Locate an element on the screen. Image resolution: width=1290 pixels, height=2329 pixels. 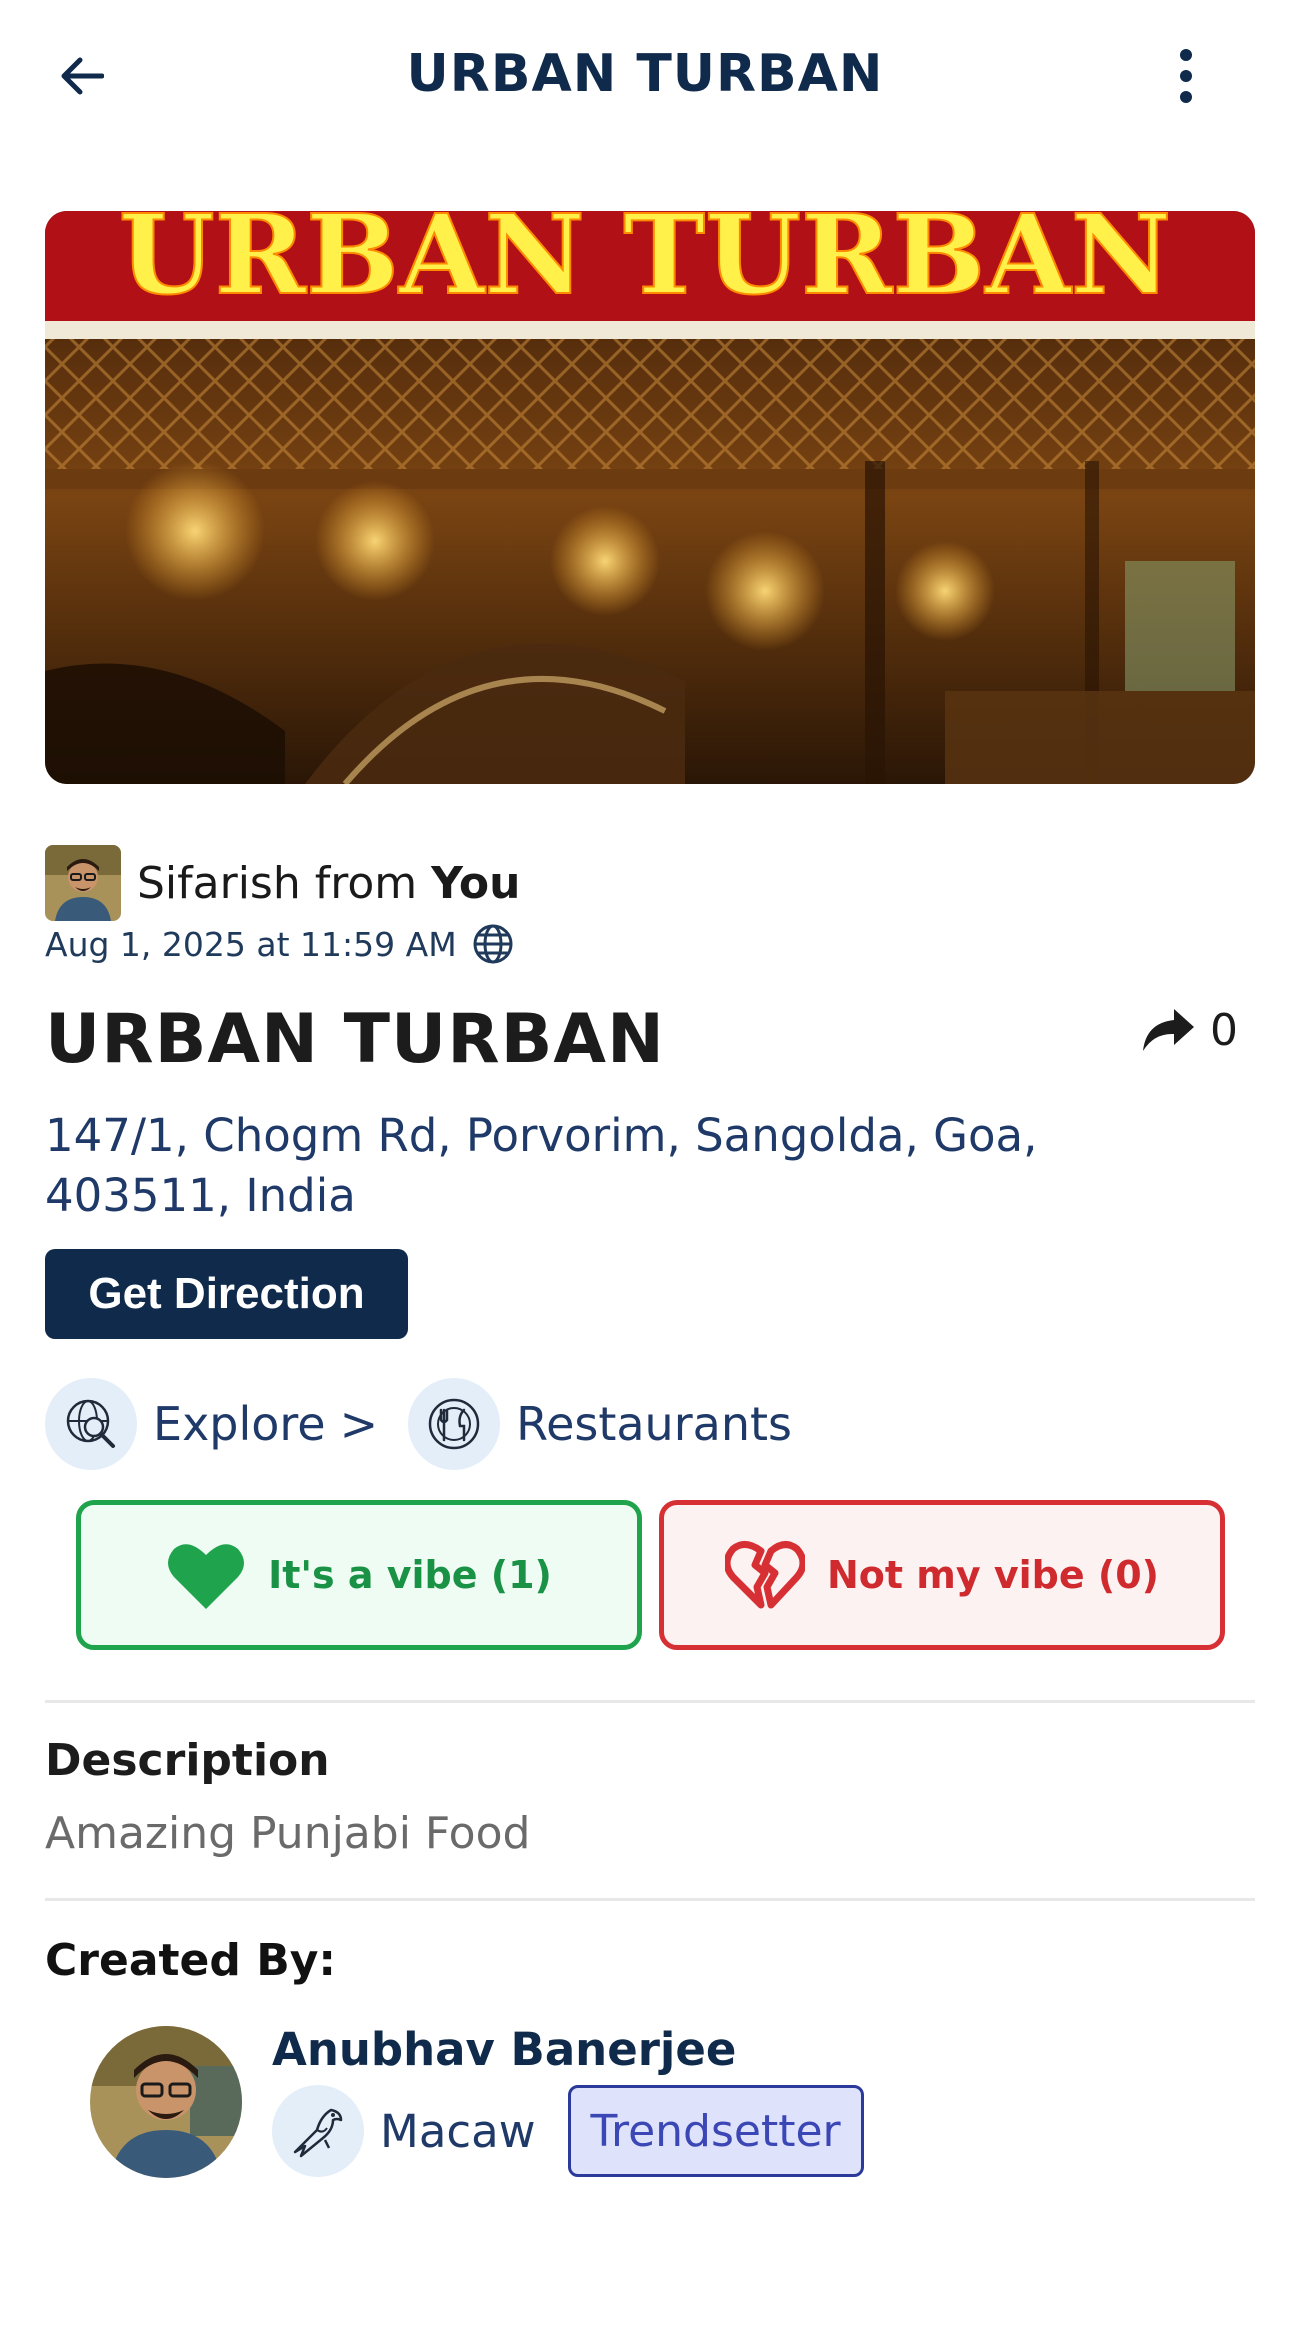
share-button: 0 is located at coordinates (1189, 1030).